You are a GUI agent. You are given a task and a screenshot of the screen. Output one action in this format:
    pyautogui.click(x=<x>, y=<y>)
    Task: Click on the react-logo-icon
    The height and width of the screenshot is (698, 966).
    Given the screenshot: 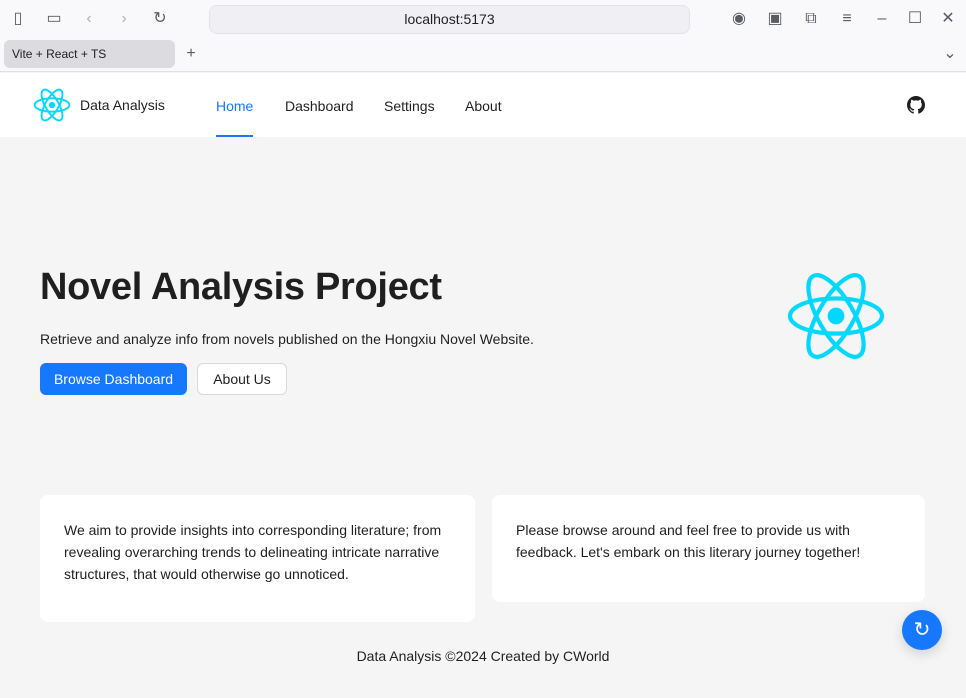 What is the action you would take?
    pyautogui.click(x=52, y=105)
    